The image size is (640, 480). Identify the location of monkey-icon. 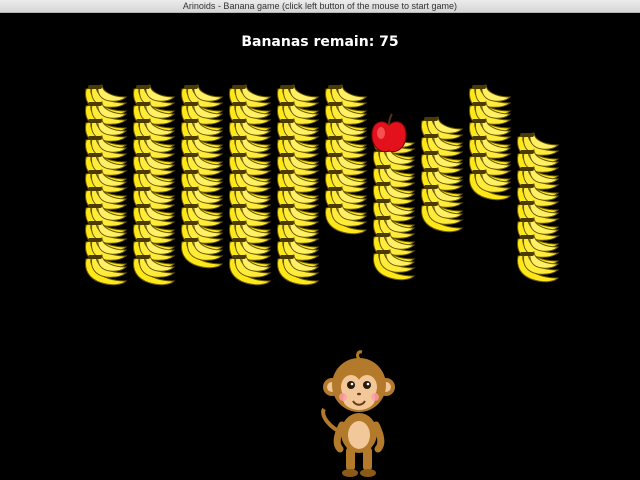
(358, 413).